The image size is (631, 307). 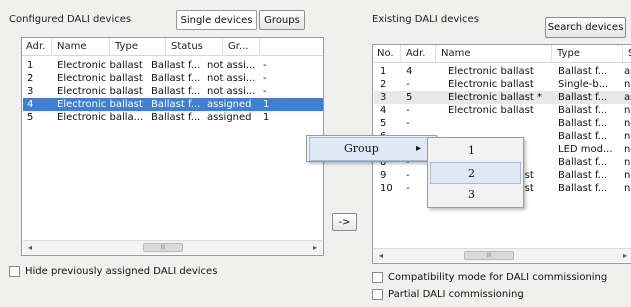 I want to click on col-status: Status, so click(x=195, y=47).